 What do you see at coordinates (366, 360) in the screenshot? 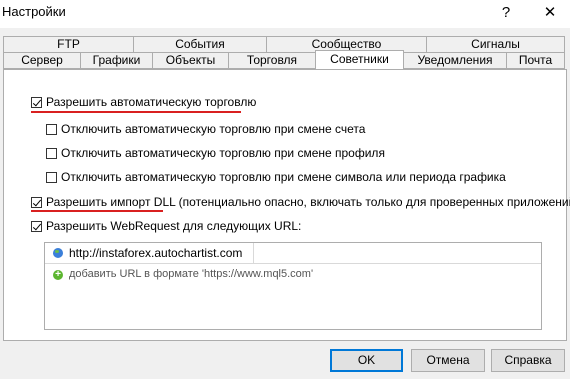
I see `ok-button: OK` at bounding box center [366, 360].